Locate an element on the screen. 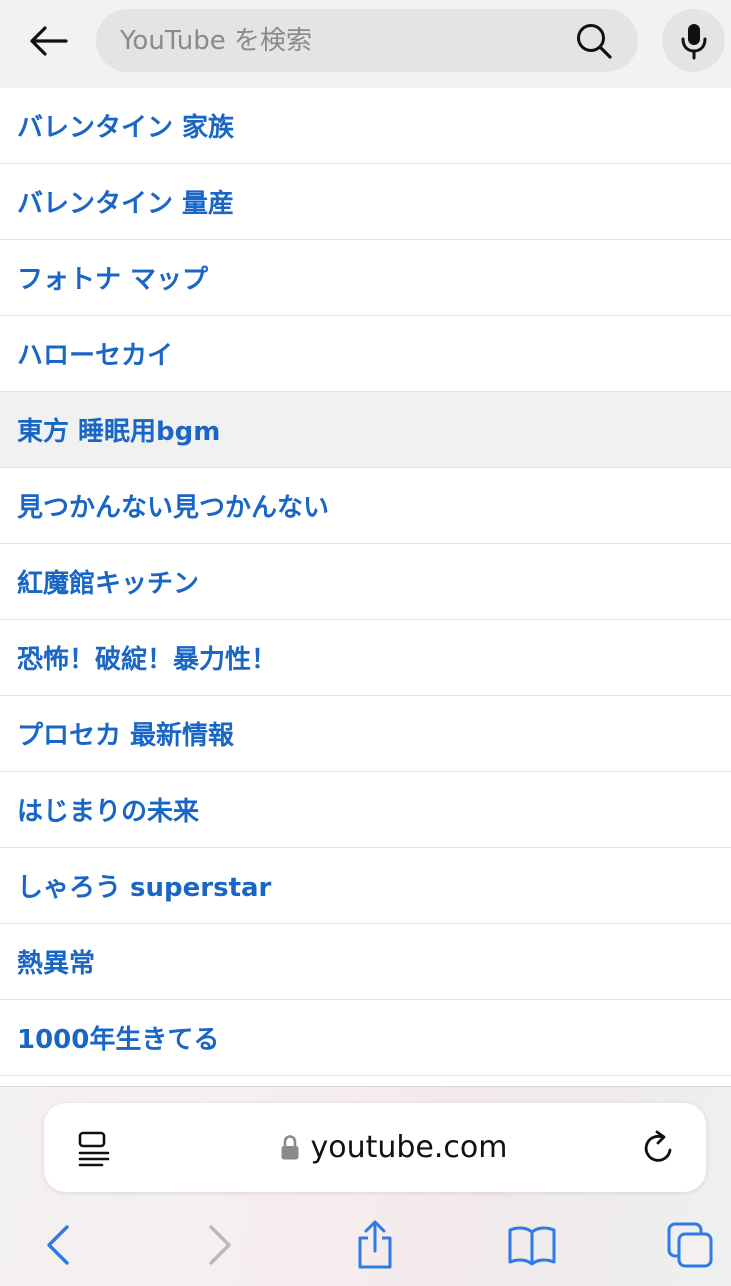 This screenshot has height=1286, width=731. book-icon is located at coordinates (532, 1246).